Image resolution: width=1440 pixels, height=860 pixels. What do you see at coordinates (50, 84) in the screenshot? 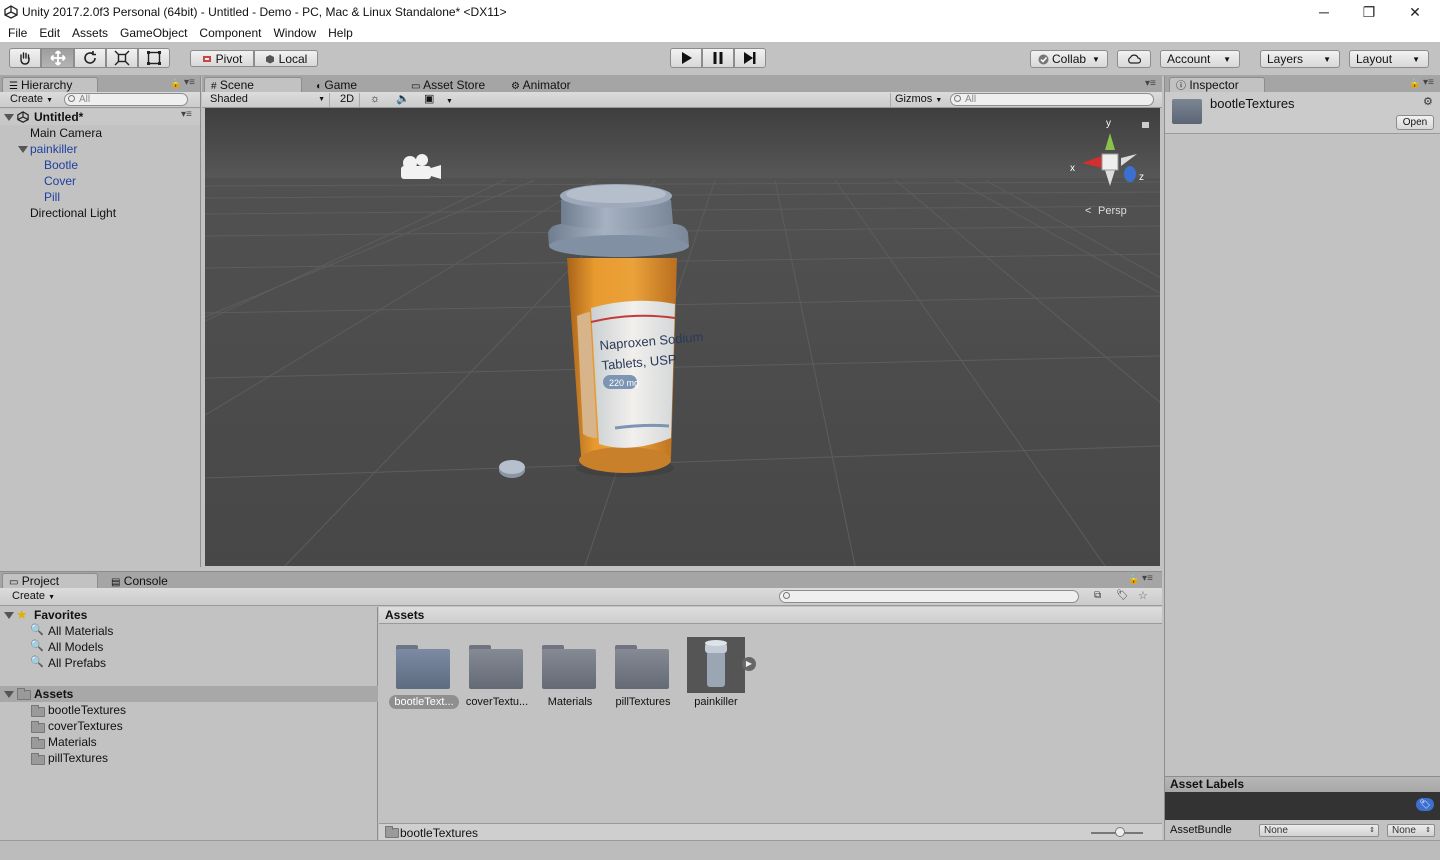
I see `tab-hierarchy: ☰ Hierarchy` at bounding box center [50, 84].